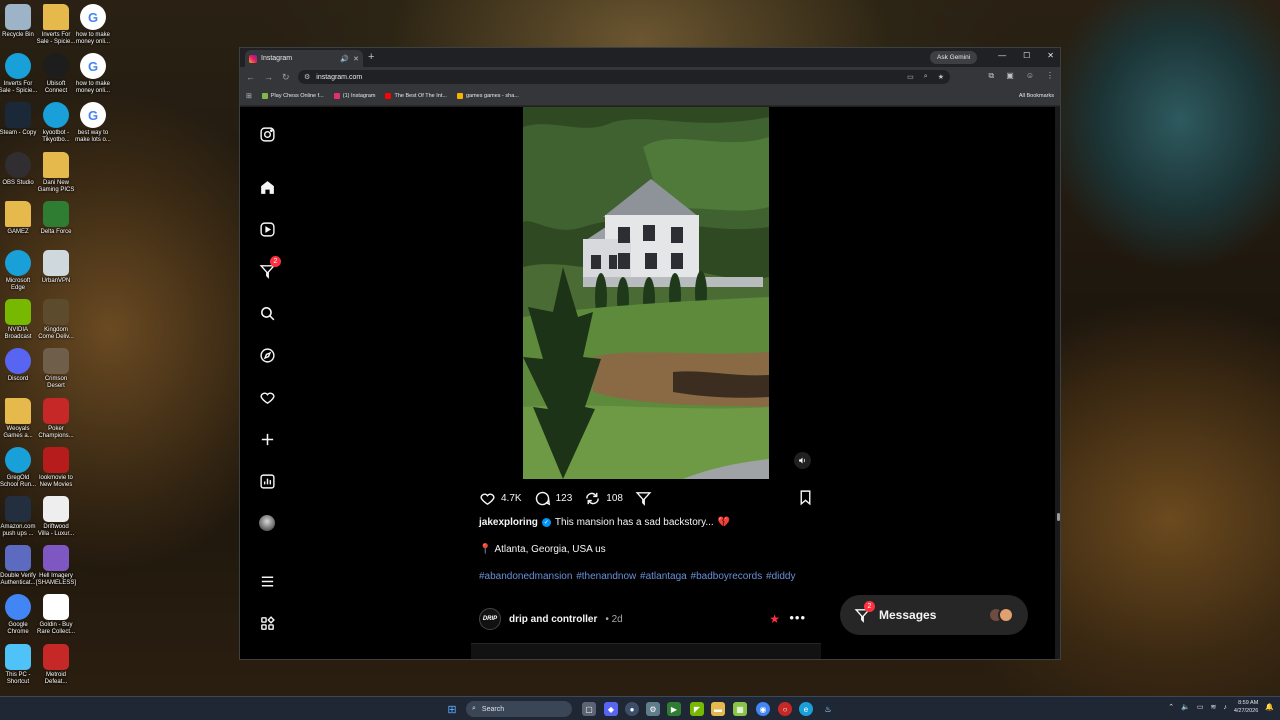 Image resolution: width=1280 pixels, height=720 pixels. I want to click on instagram-logo-icon, so click(267, 134).